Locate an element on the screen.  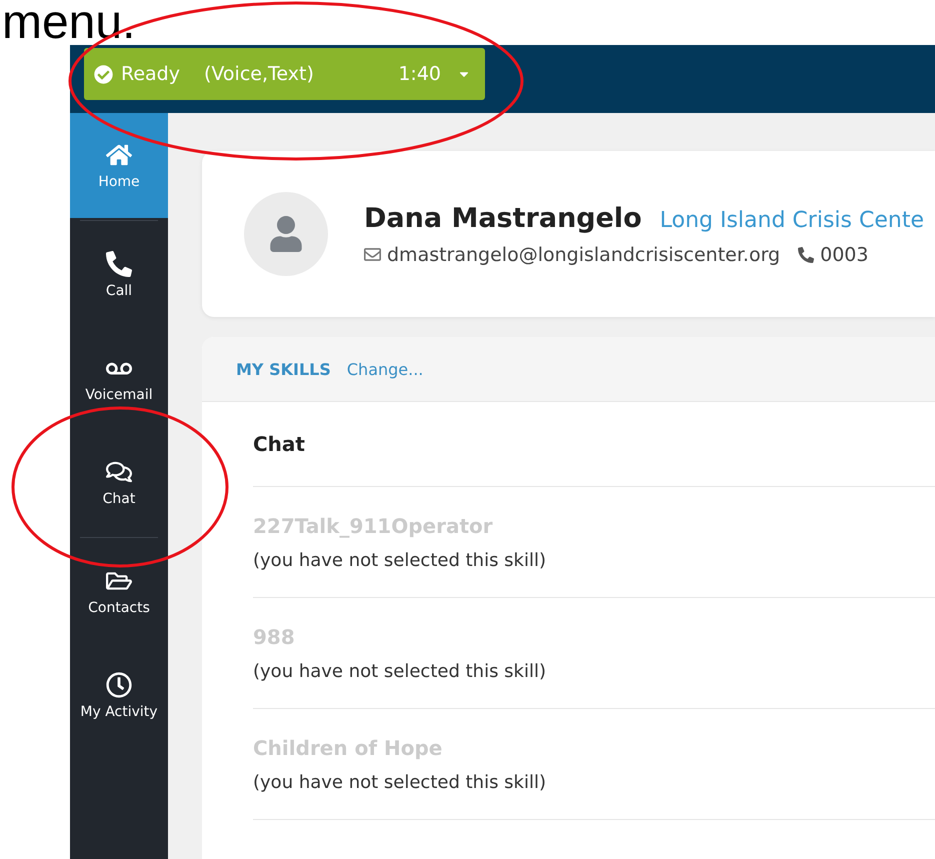
email-text: dmastrangelo@longislandcrisiscenter.org is located at coordinates (583, 255).